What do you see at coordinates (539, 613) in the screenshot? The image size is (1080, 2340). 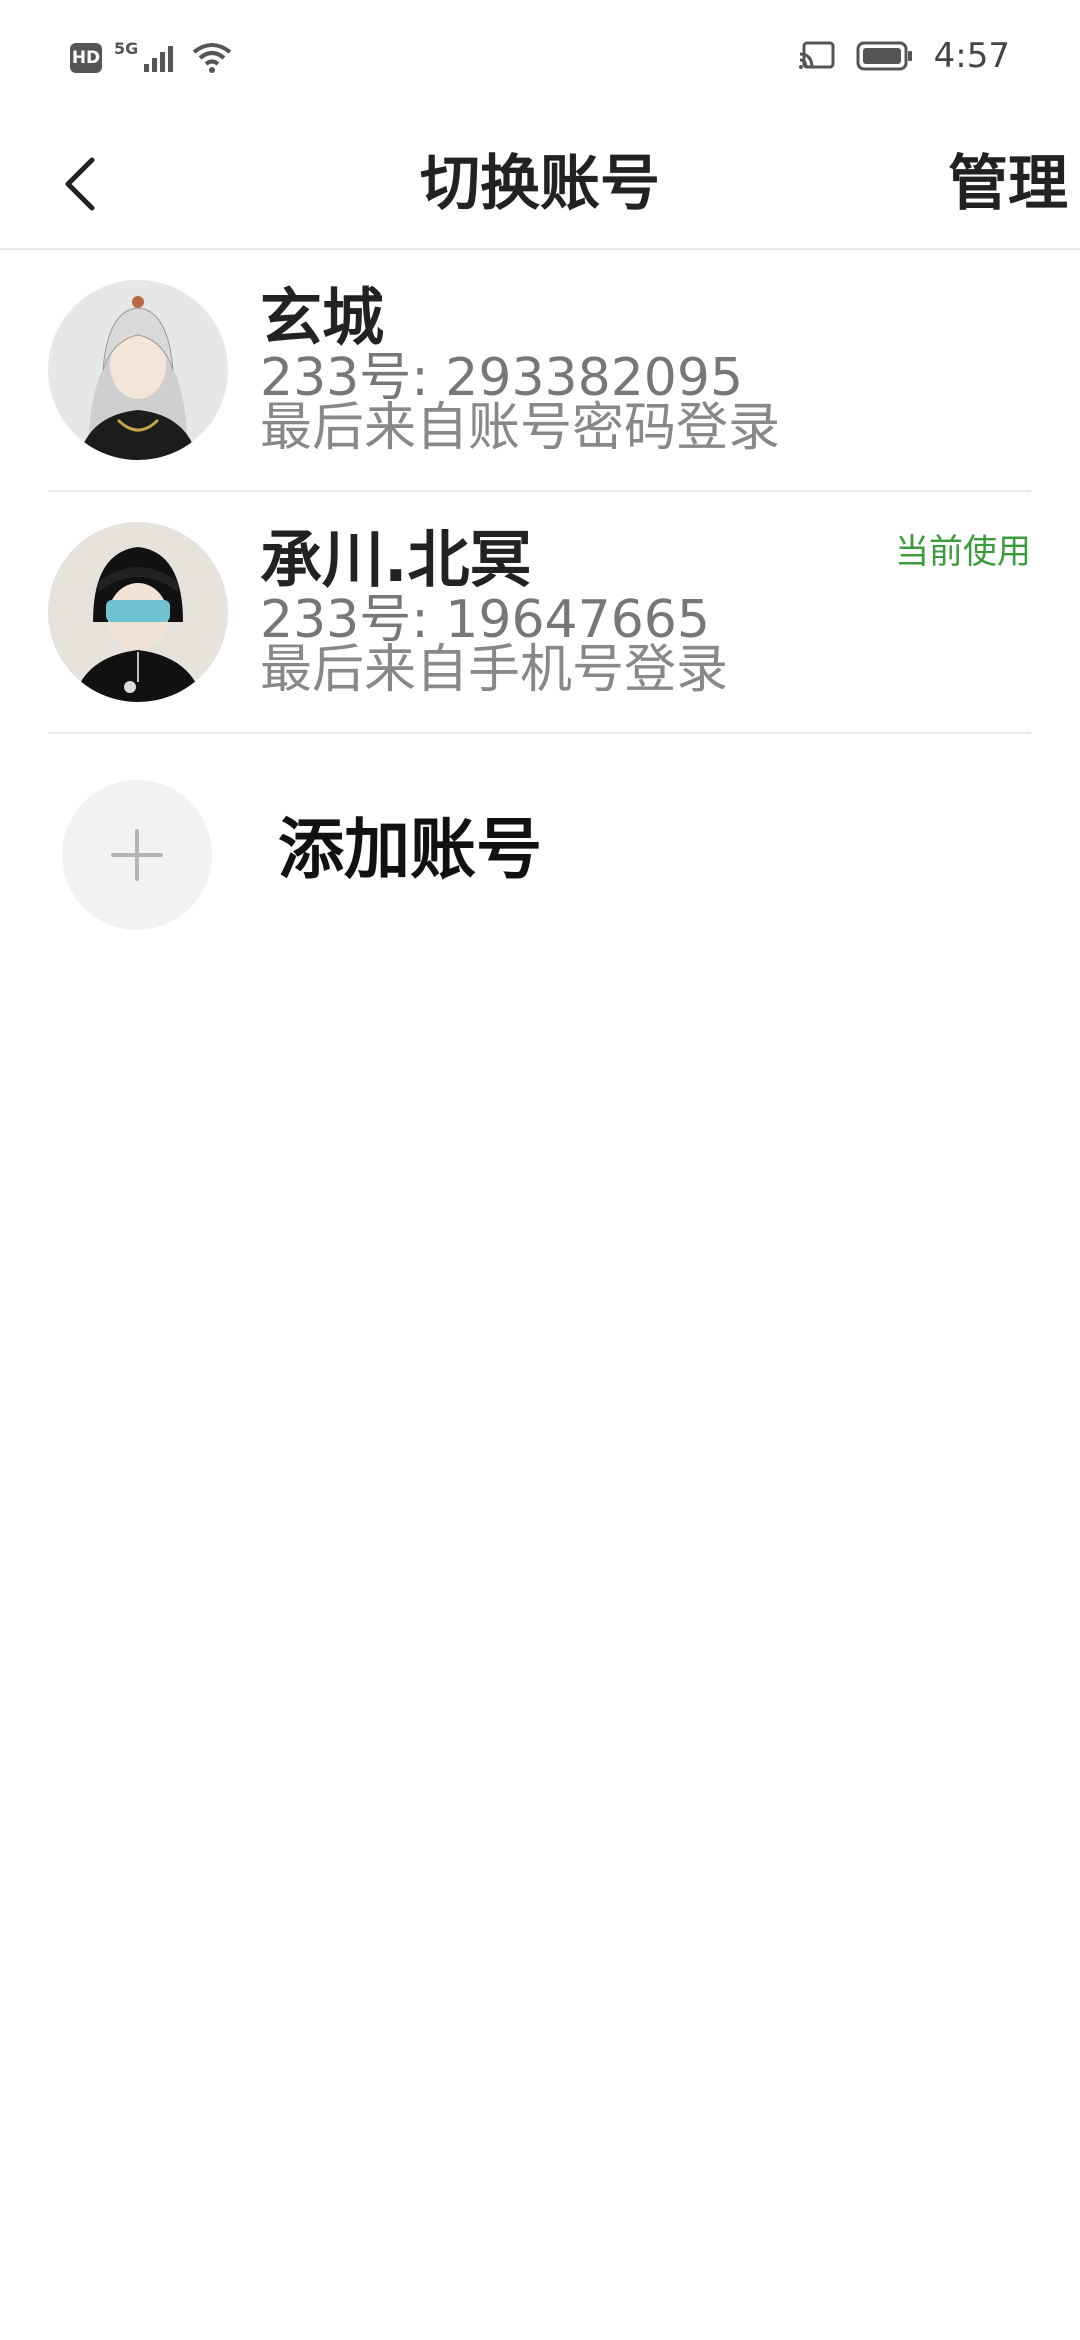 I see `account-row: 承川.北冥 233号: 19647665 最后来自手机号登录 当前使用` at bounding box center [539, 613].